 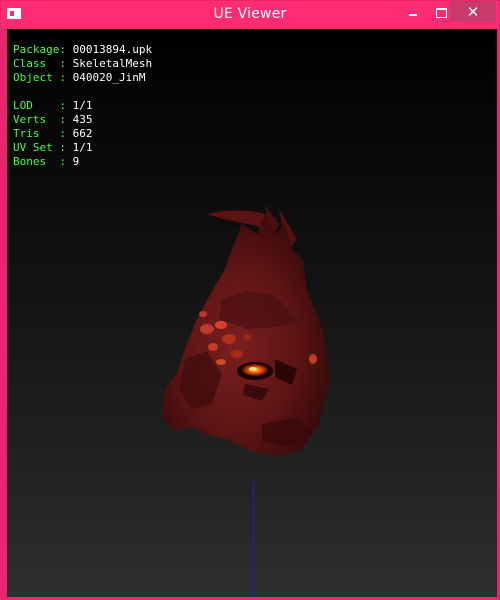 I want to click on title-bar: UE Viewer ✕, so click(x=250, y=14).